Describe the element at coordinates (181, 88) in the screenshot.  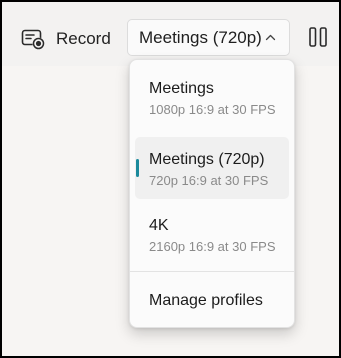
I see `profile-option-title: Meetings` at that location.